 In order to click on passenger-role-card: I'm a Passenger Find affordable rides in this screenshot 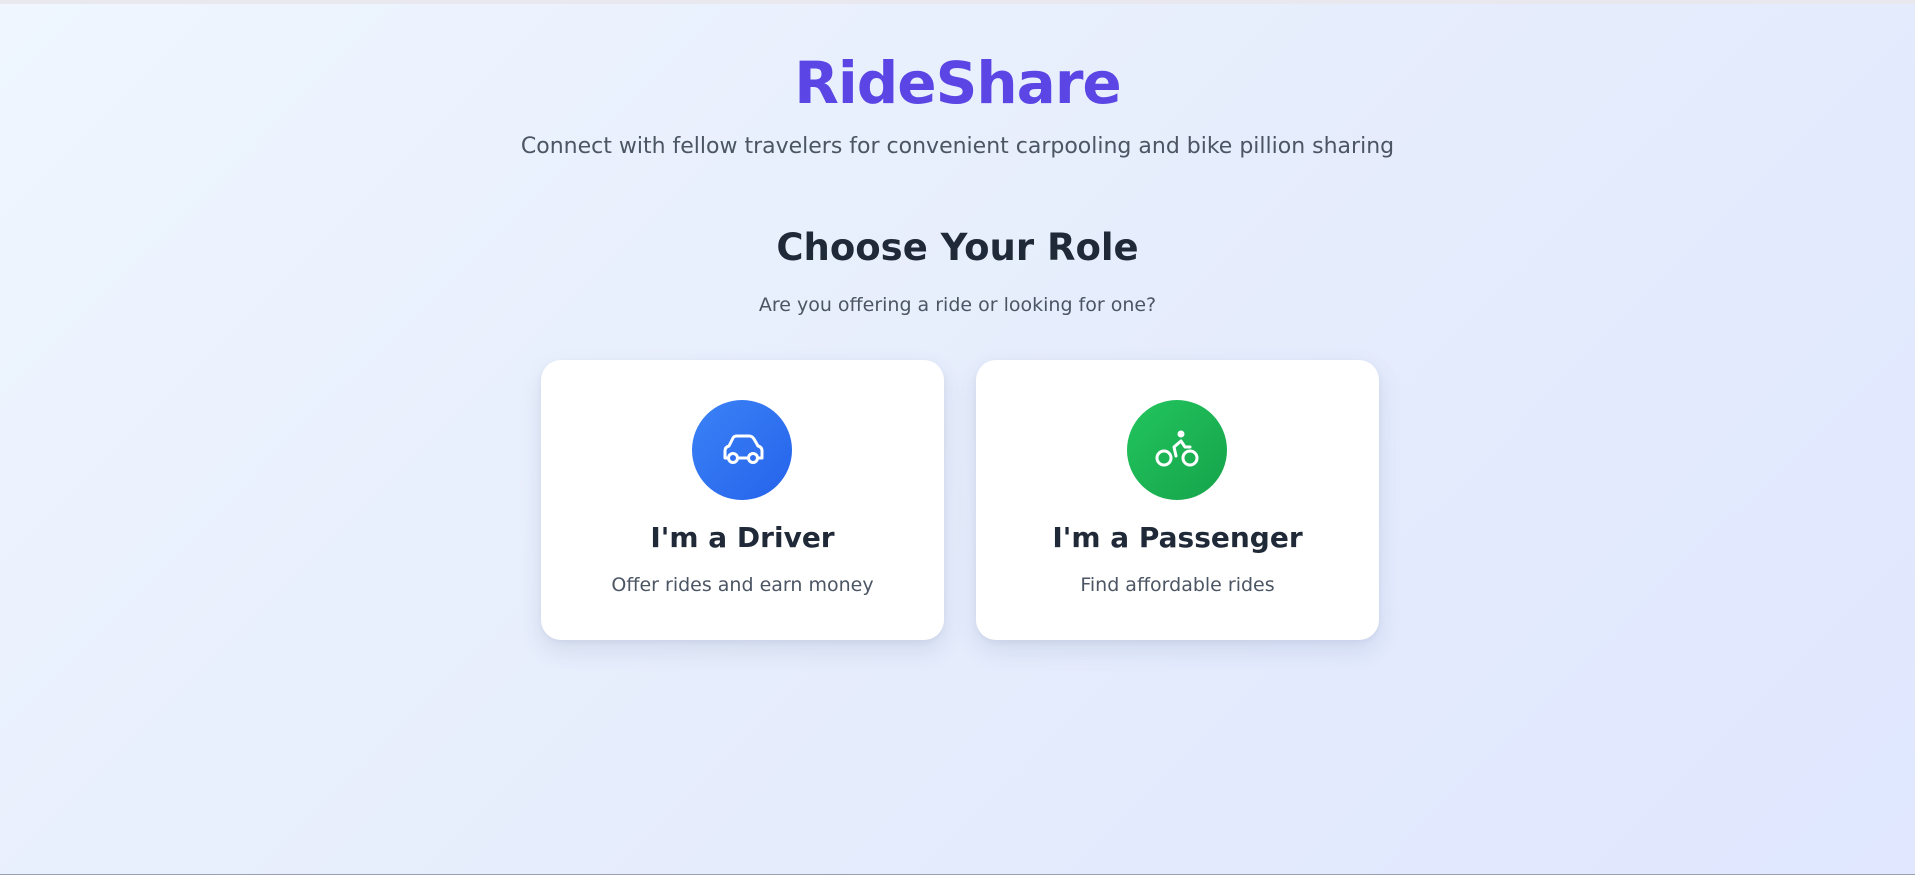, I will do `click(1177, 500)`.